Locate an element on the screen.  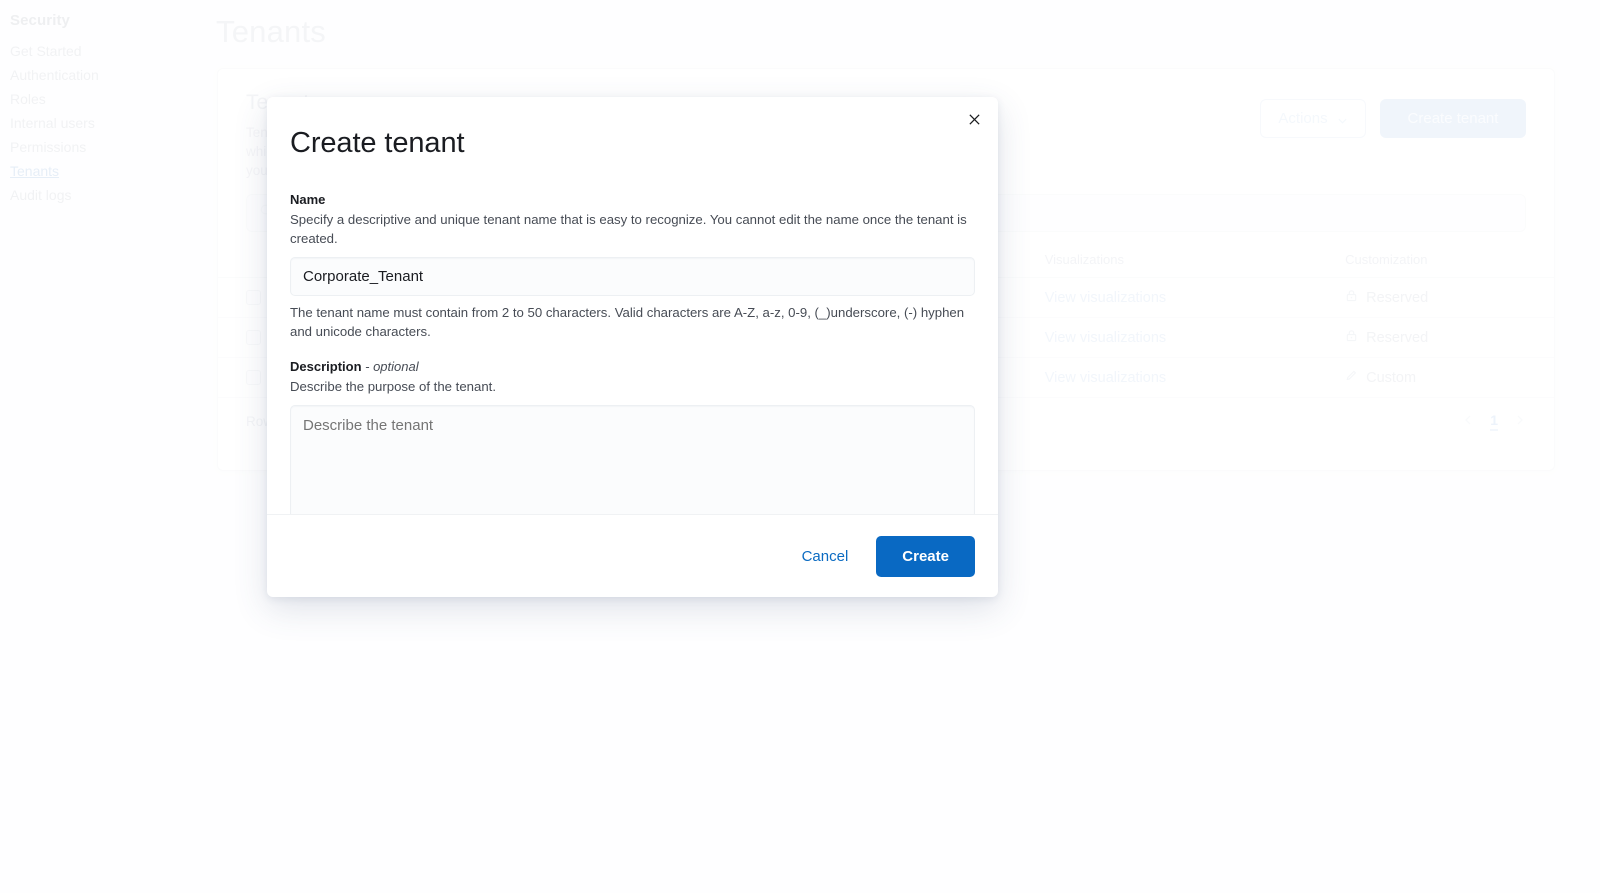
description-field-help: Describe the purpose of the tenant. is located at coordinates (393, 386).